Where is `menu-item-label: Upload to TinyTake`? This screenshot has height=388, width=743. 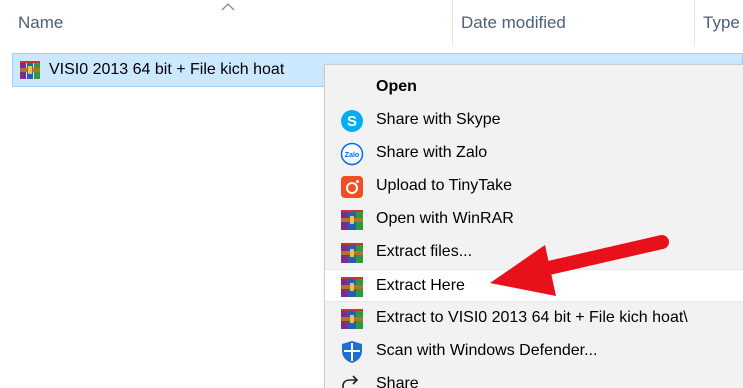
menu-item-label: Upload to TinyTake is located at coordinates (444, 185).